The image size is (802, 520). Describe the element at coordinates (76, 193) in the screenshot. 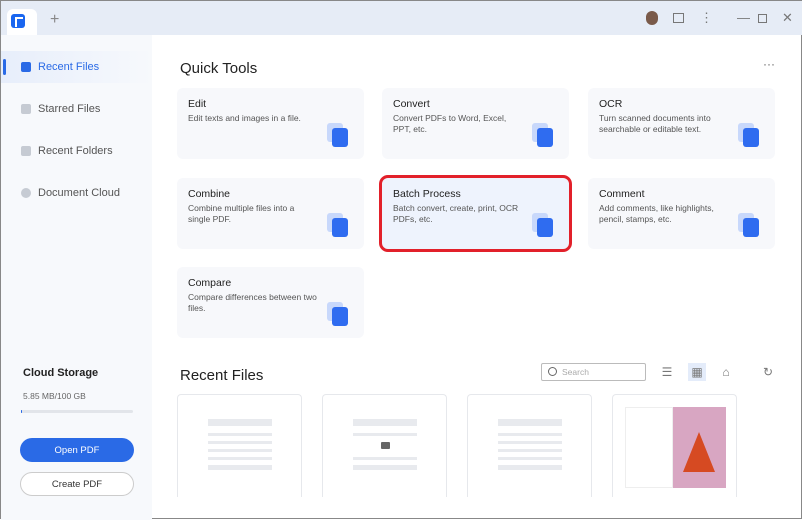

I see `sidebar-item-document-cloud: Document Cloud` at that location.